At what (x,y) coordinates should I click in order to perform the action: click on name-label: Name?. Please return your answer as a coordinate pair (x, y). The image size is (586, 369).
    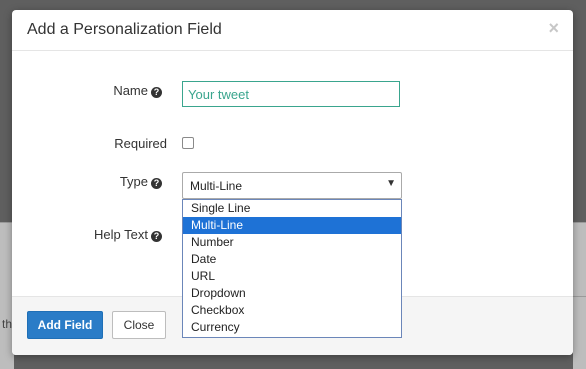
    Looking at the image, I should click on (87, 90).